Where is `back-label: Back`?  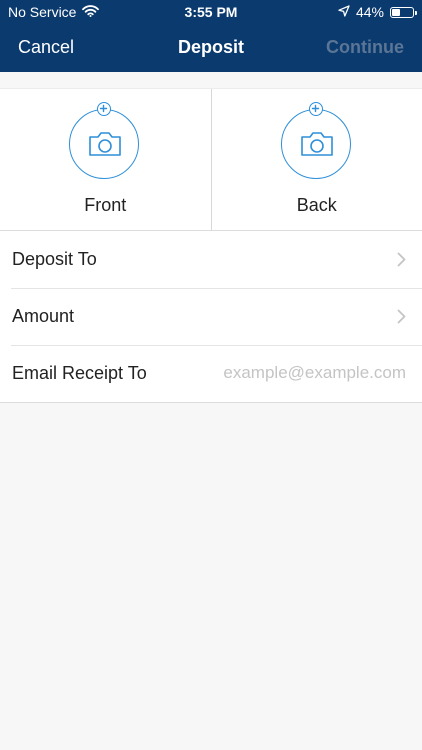
back-label: Back is located at coordinates (316, 205).